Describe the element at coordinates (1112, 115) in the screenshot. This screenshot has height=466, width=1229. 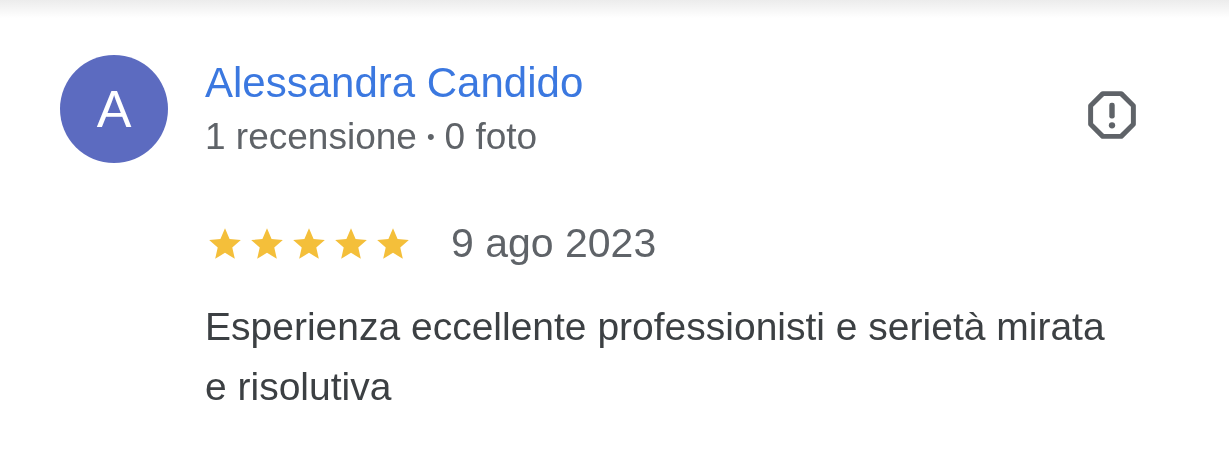
I see `report-icon` at that location.